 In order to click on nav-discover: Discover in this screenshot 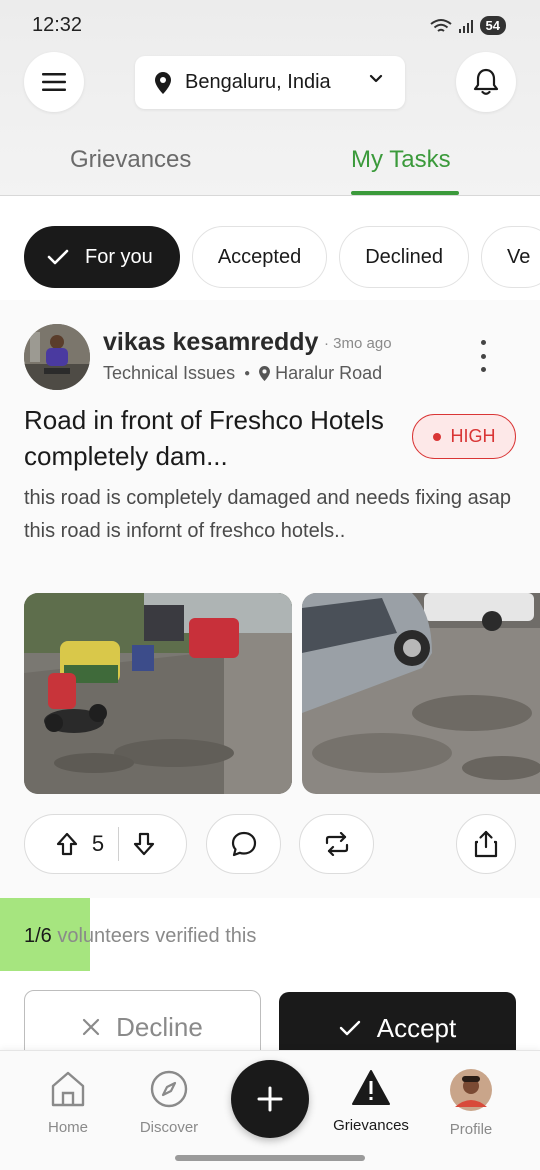, I will do `click(169, 1102)`.